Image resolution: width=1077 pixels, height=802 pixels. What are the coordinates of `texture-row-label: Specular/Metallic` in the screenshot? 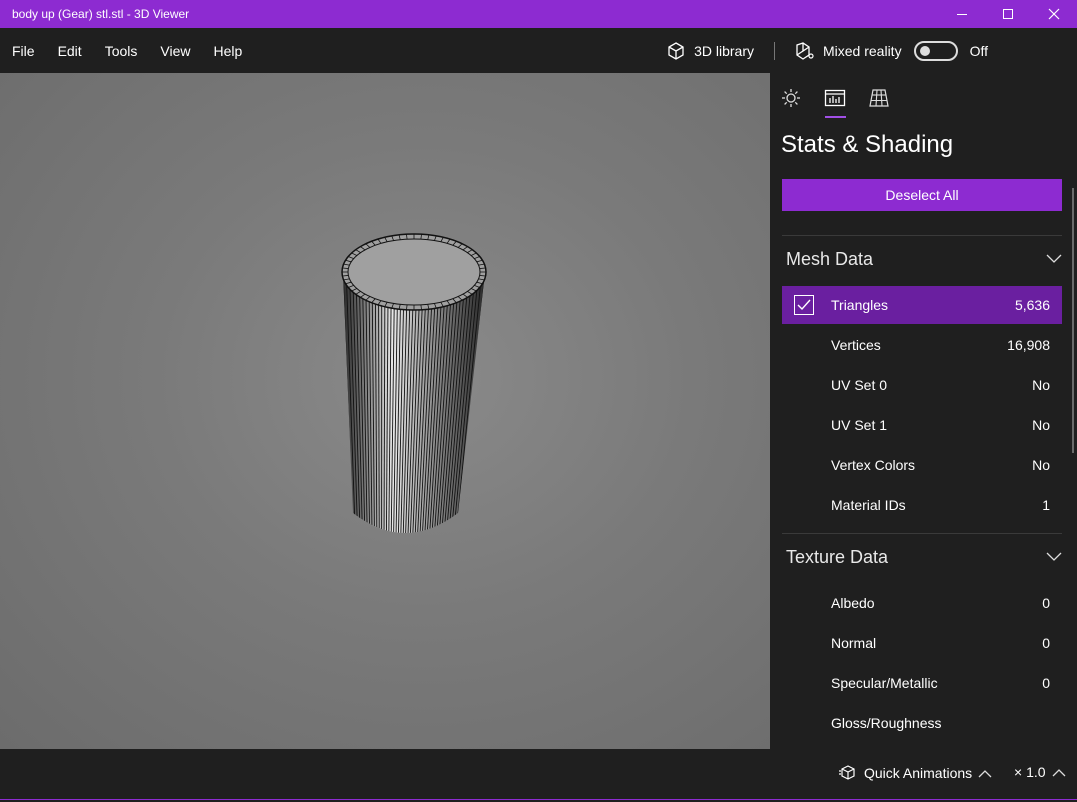 It's located at (884, 683).